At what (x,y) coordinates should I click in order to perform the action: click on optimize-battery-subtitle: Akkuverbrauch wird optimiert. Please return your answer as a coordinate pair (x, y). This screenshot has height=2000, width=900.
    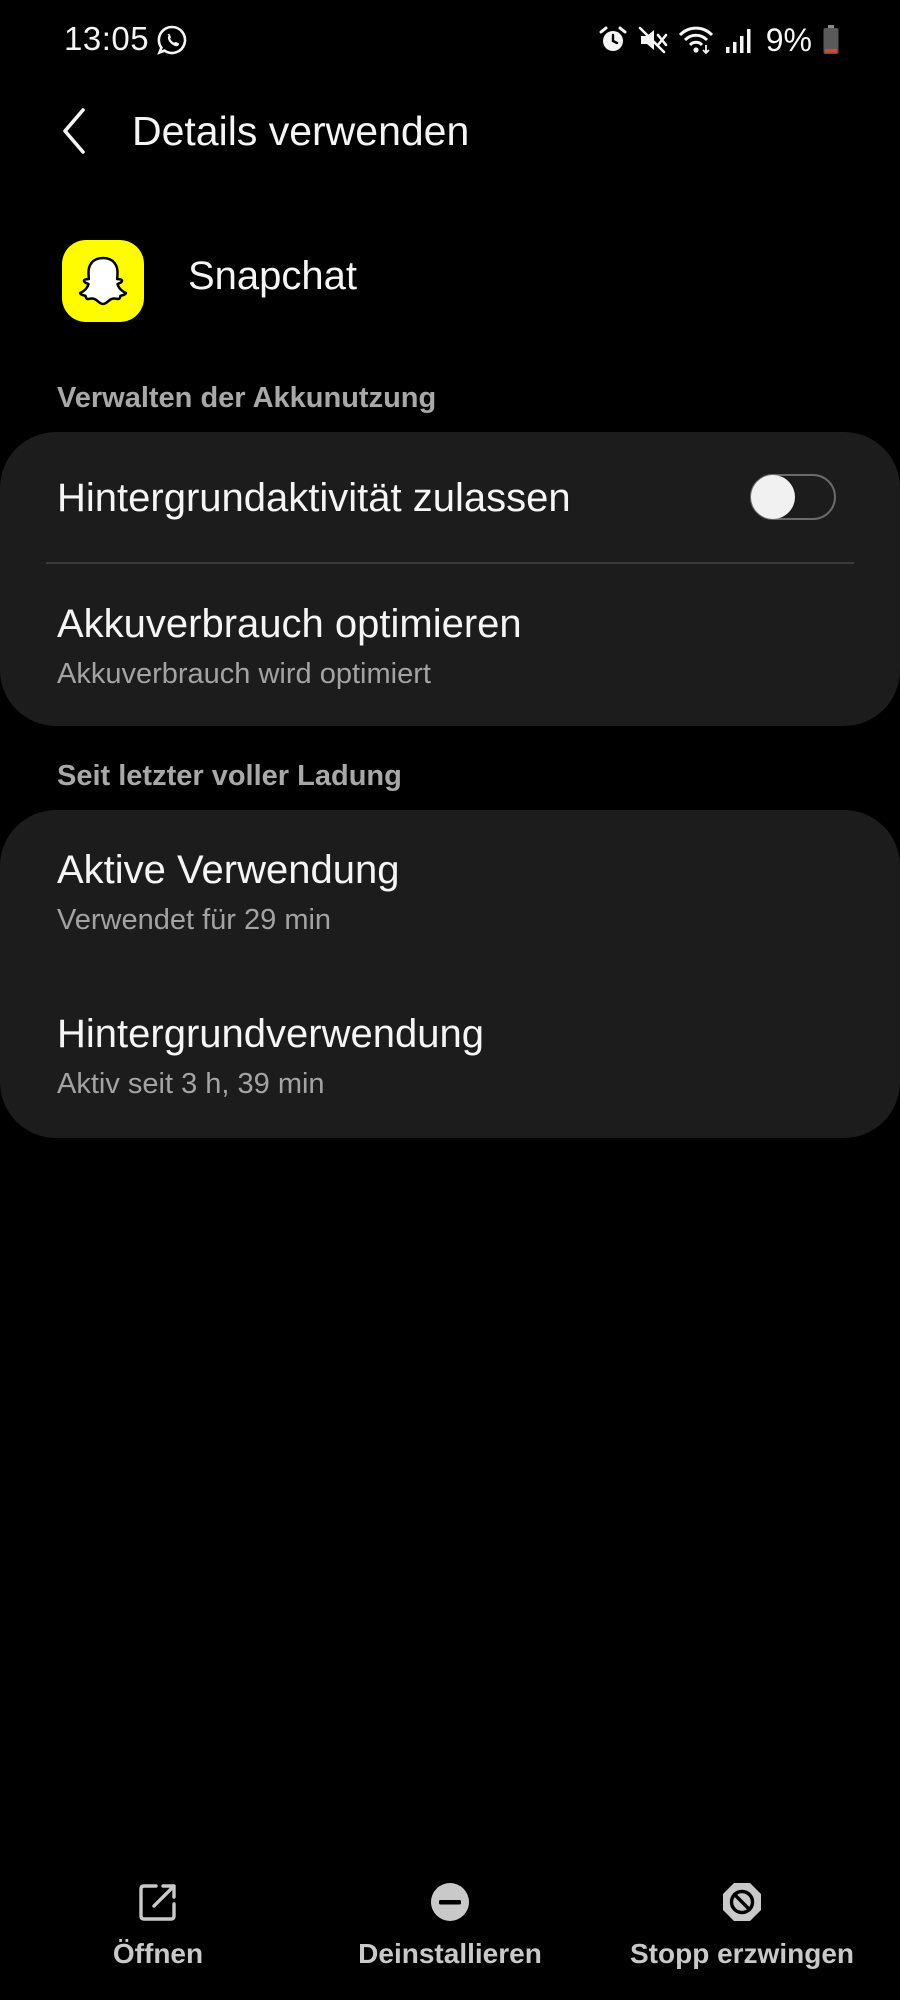
    Looking at the image, I should click on (244, 674).